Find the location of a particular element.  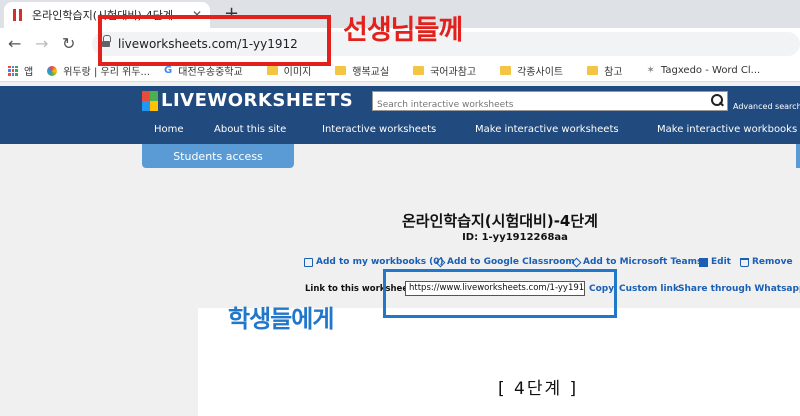

site-search is located at coordinates (550, 102).